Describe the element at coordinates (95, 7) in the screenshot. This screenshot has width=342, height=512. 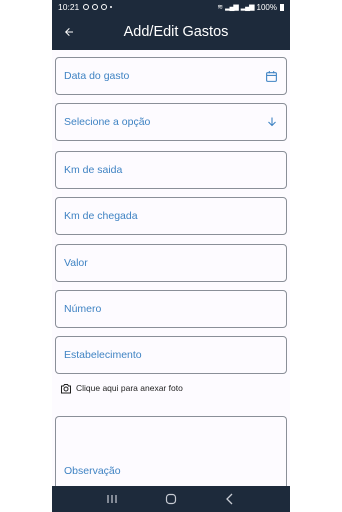
I see `messenger-icon` at that location.